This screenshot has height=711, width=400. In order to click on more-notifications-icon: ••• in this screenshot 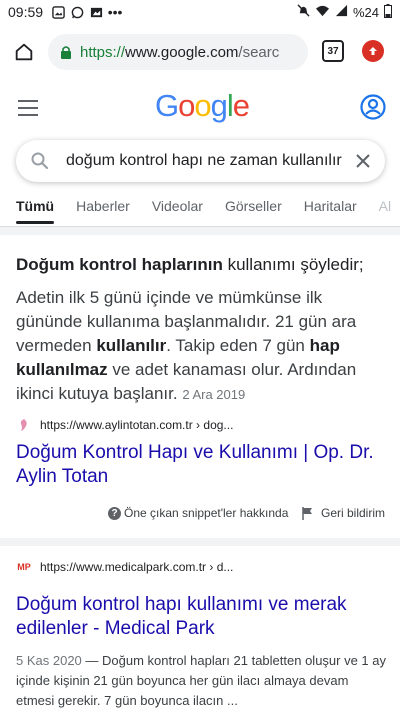, I will do `click(115, 12)`.